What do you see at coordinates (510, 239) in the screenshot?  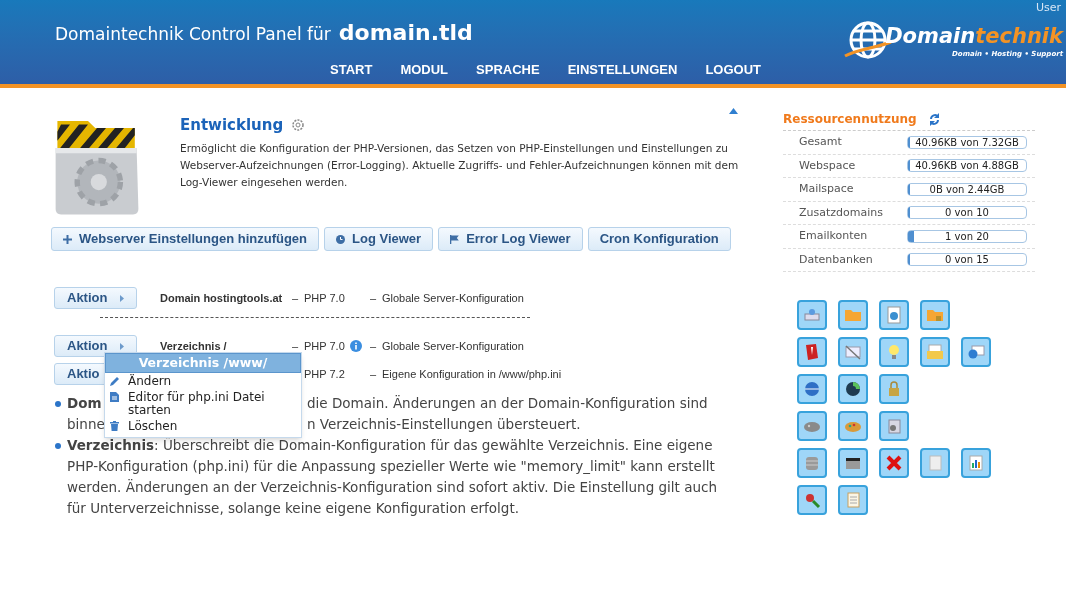 I see `toolbar-button: Error Log Viewer` at bounding box center [510, 239].